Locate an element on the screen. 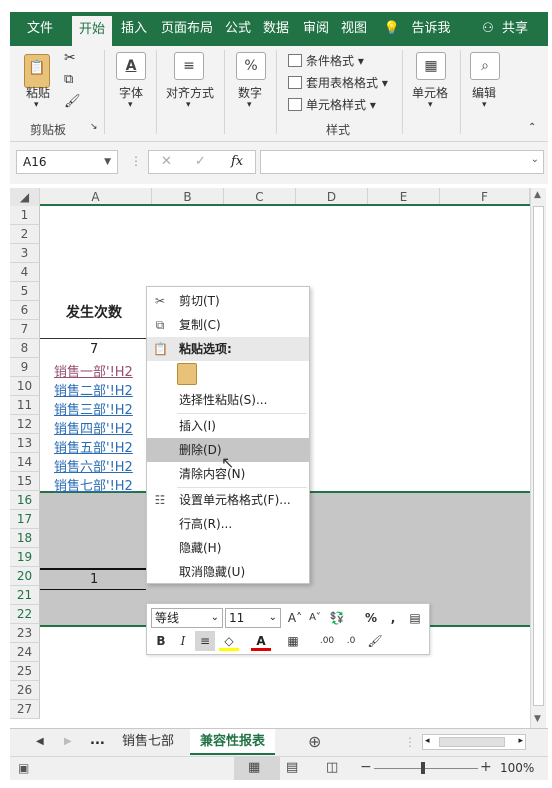  macro-record-icon: ▣ is located at coordinates (23, 768).